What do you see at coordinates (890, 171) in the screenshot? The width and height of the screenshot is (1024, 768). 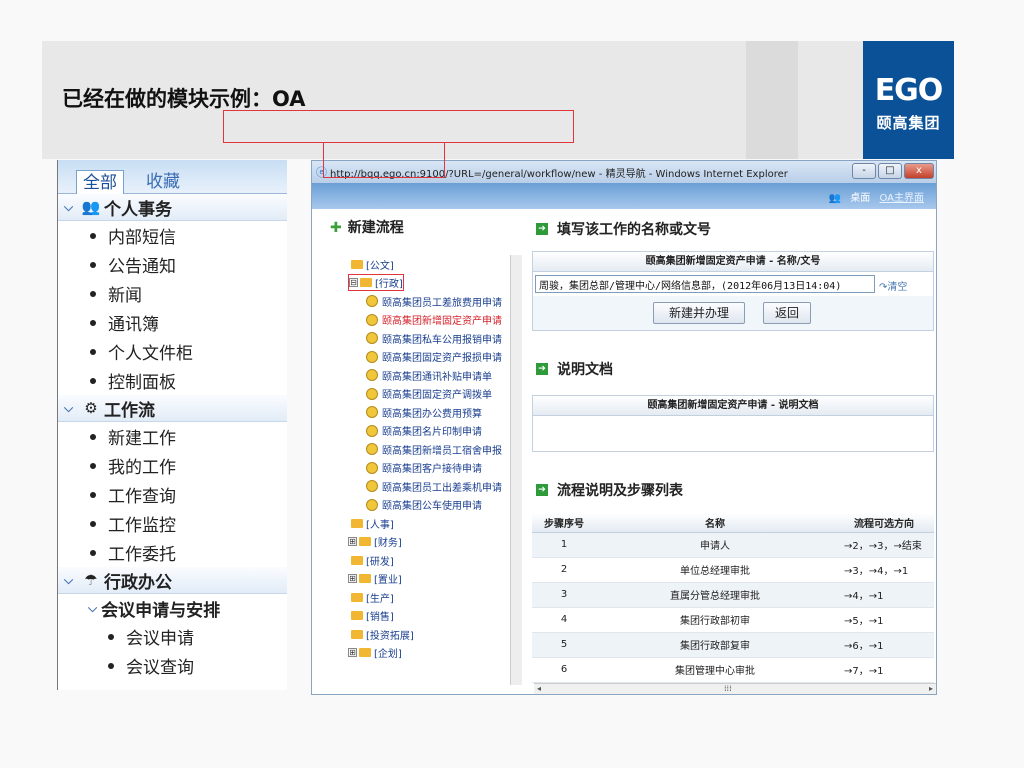 I see `maximize-button: □` at bounding box center [890, 171].